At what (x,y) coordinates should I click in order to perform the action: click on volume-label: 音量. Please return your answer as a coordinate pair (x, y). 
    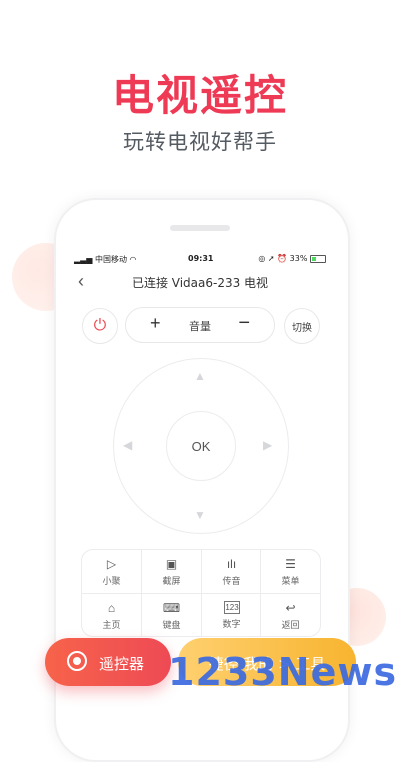
    Looking at the image, I should click on (200, 326).